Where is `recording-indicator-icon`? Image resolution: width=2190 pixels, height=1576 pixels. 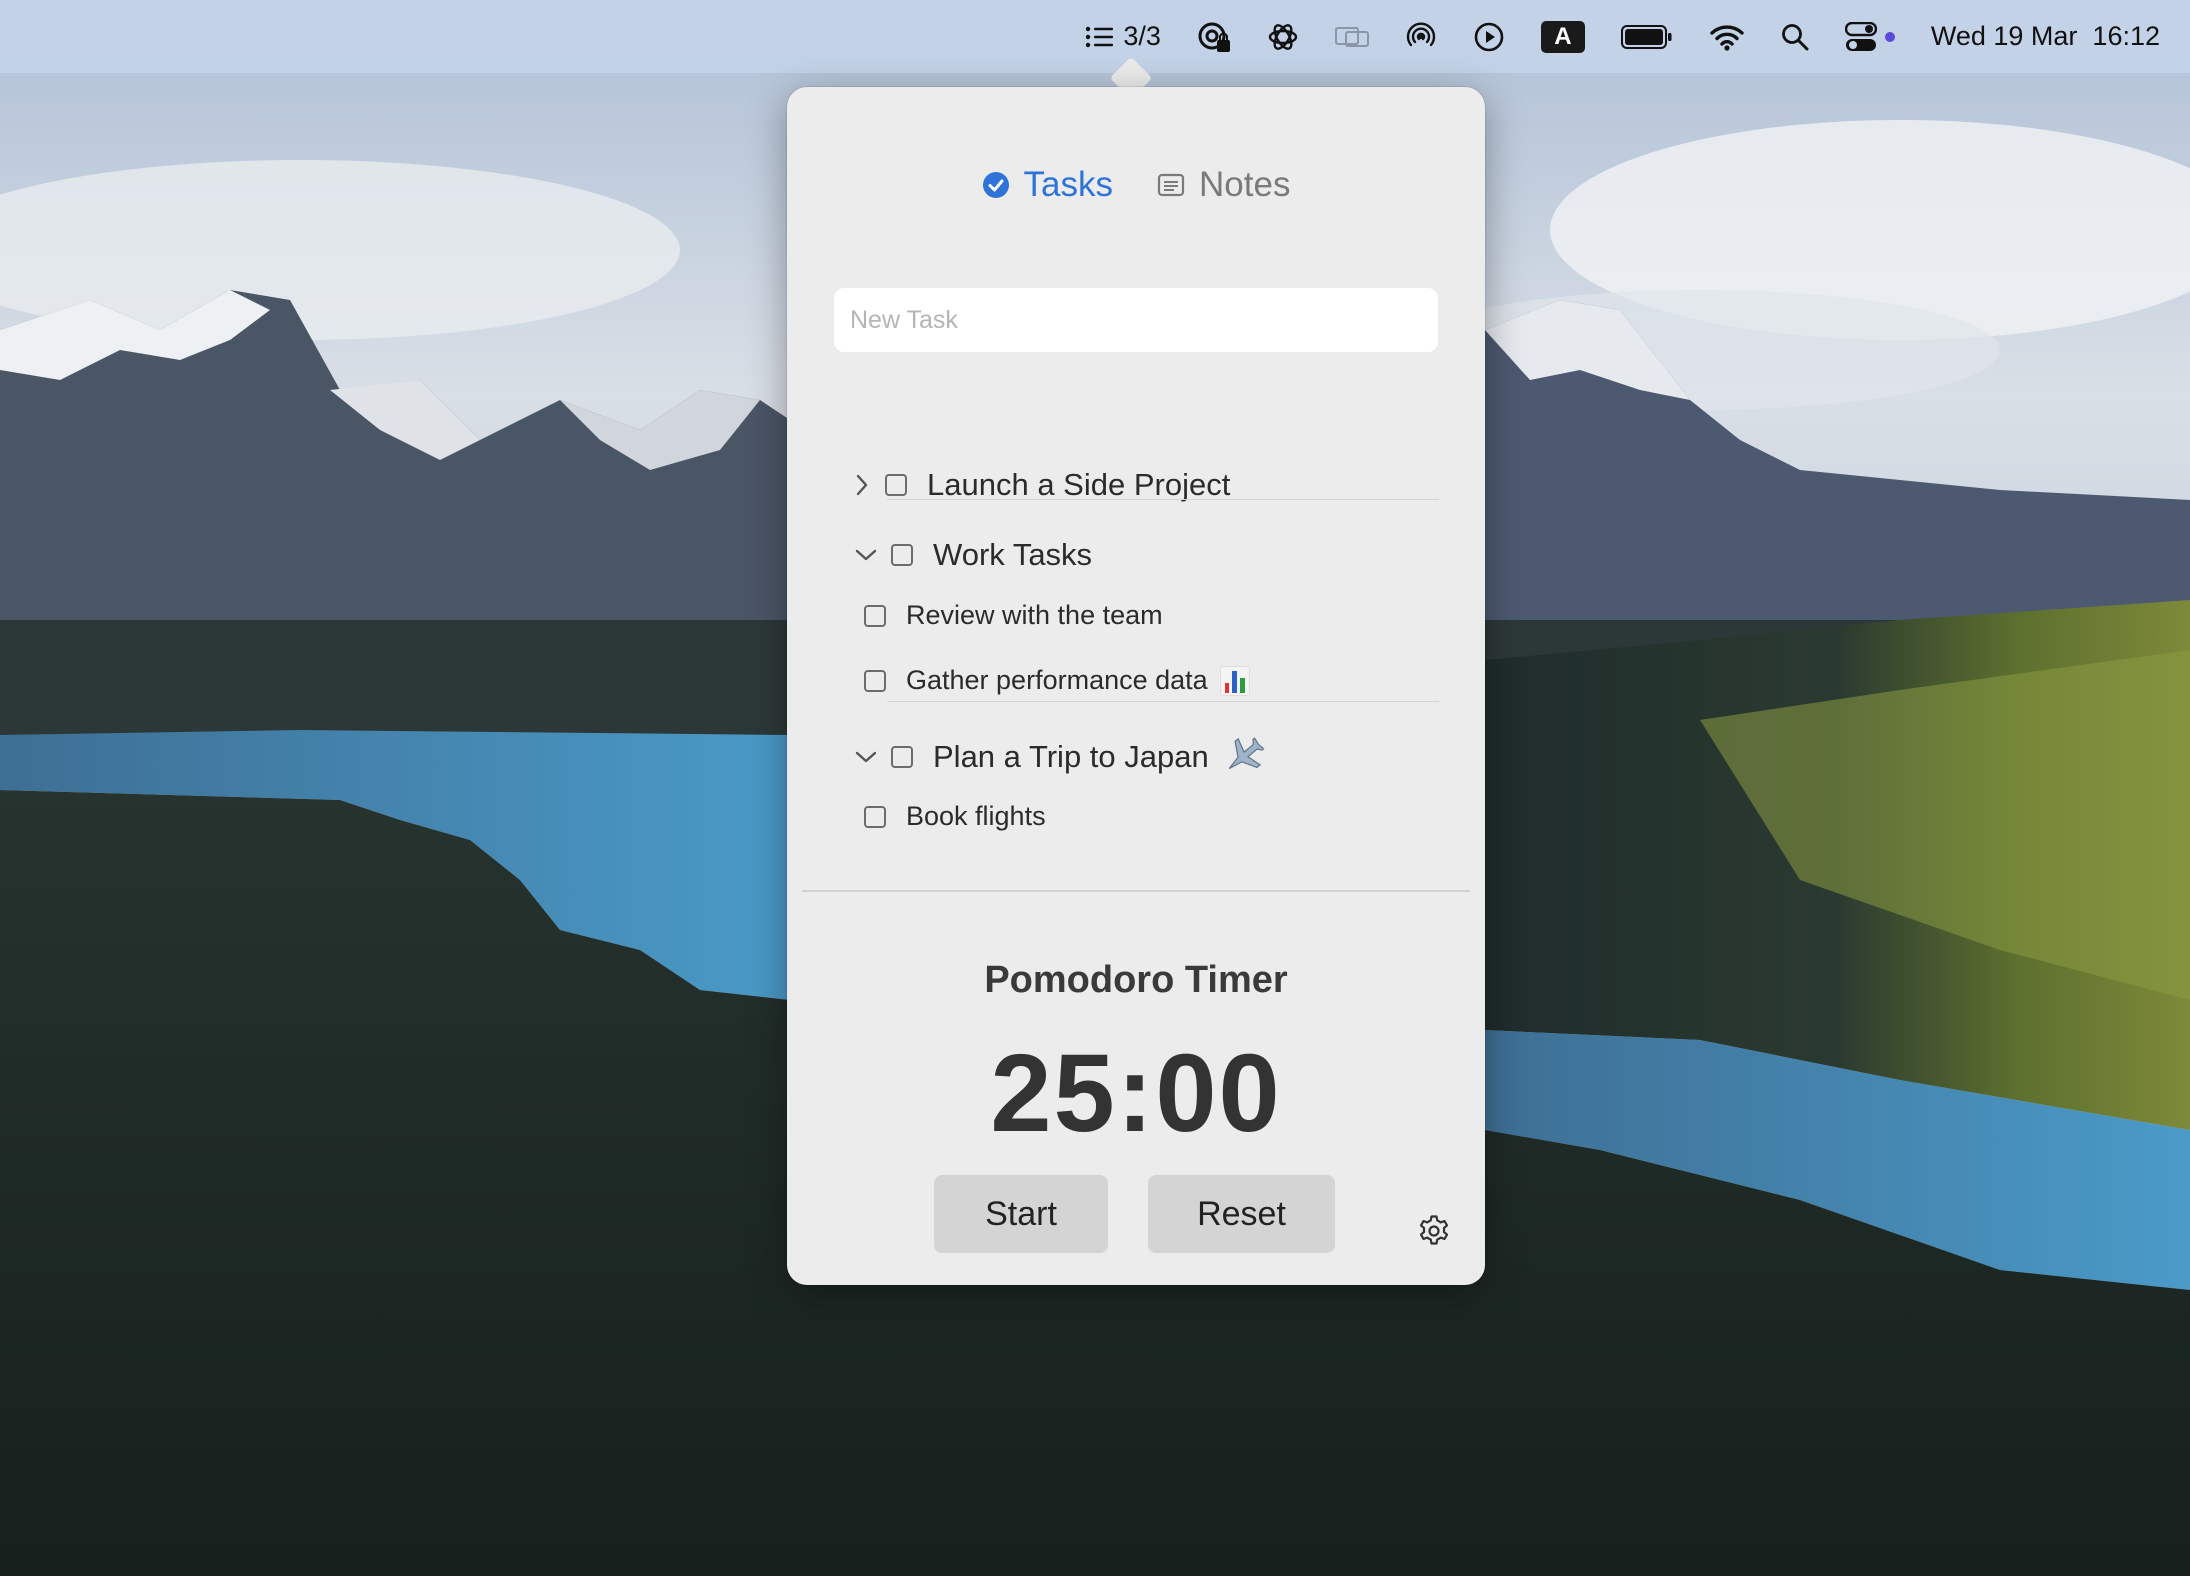 recording-indicator-icon is located at coordinates (1889, 36).